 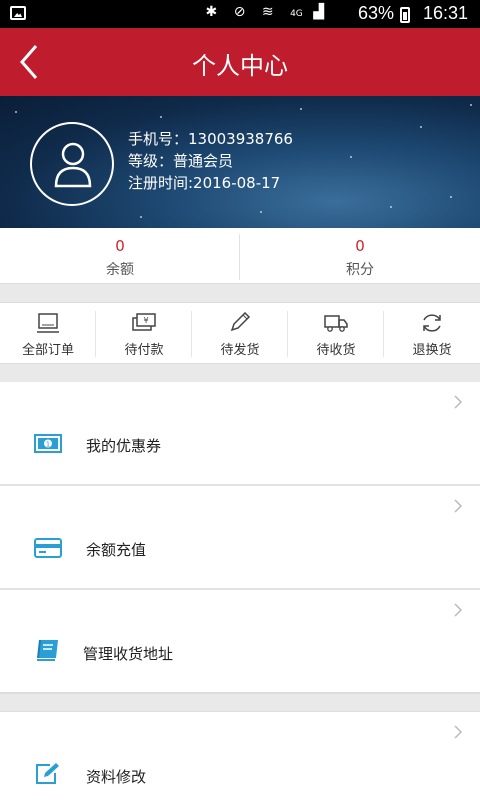 I want to click on pending-payment-icon: ¥, so click(x=144, y=322).